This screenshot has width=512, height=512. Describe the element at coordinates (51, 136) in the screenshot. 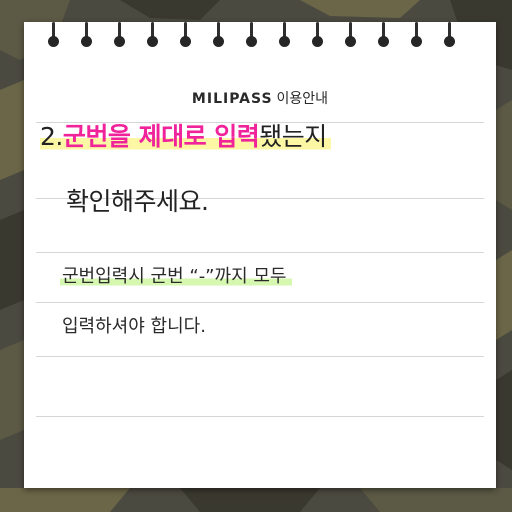

I see `notice-number: 2.` at that location.